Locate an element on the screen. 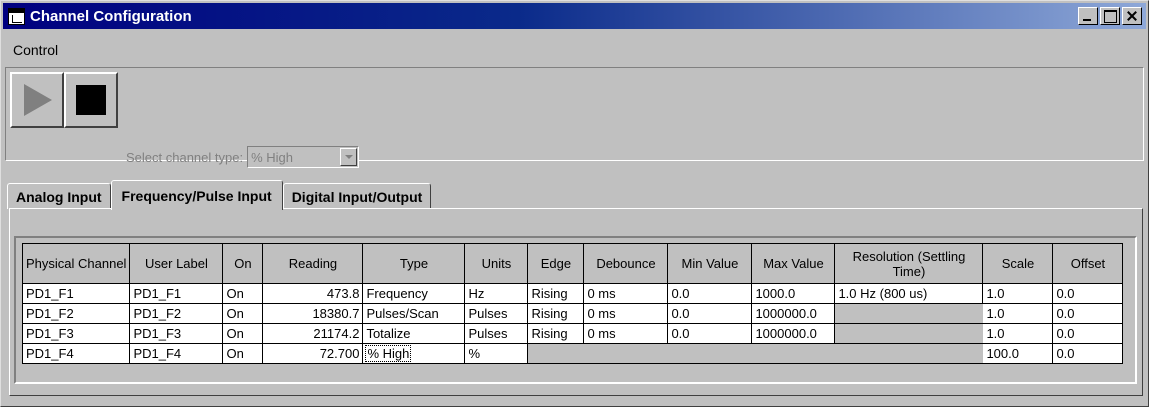  cell-edge is located at coordinates (556, 353).